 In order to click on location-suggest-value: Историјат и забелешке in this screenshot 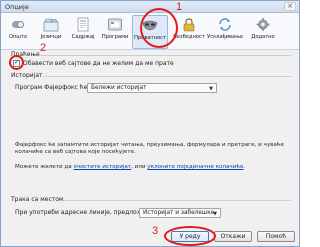, I will do `click(179, 213)`.